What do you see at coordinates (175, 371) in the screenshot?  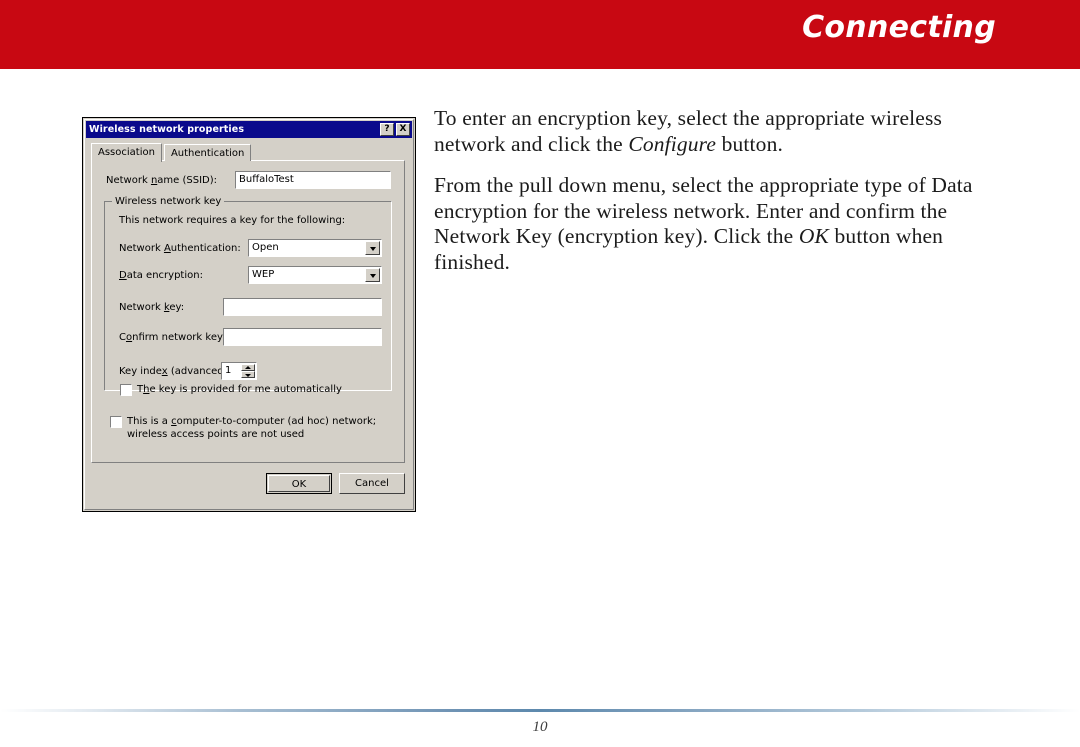 I see `key-index-label: Key index (advanced):` at bounding box center [175, 371].